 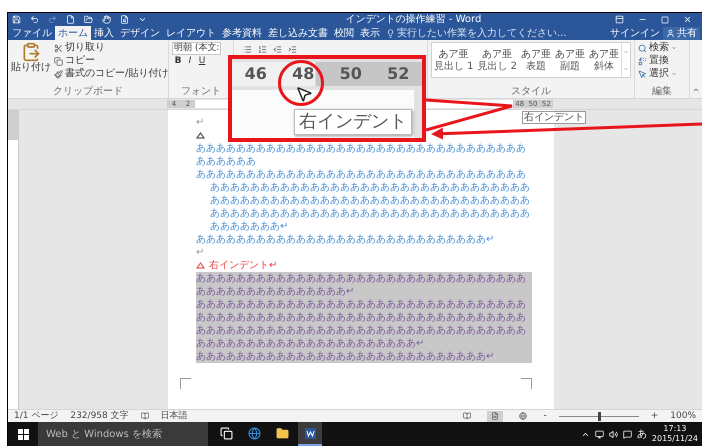 What do you see at coordinates (454, 60) in the screenshot?
I see `style-item: あア亜 見出し 1` at bounding box center [454, 60].